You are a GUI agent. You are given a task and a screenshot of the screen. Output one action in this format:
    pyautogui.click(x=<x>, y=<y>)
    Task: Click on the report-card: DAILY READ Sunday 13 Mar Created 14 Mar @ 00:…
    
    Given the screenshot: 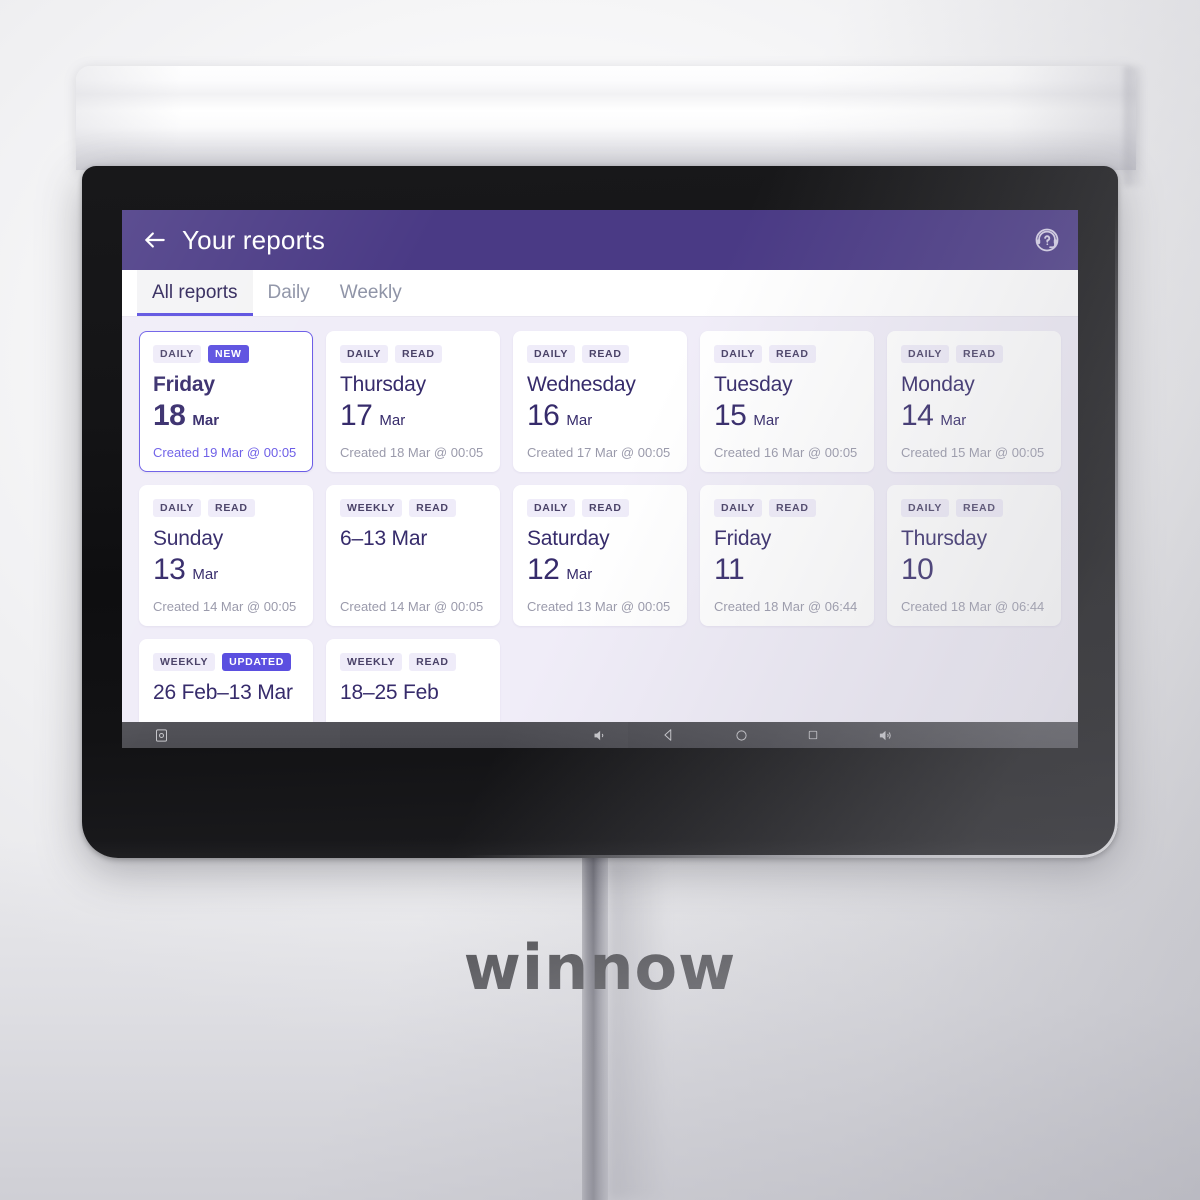 What is the action you would take?
    pyautogui.click(x=226, y=555)
    